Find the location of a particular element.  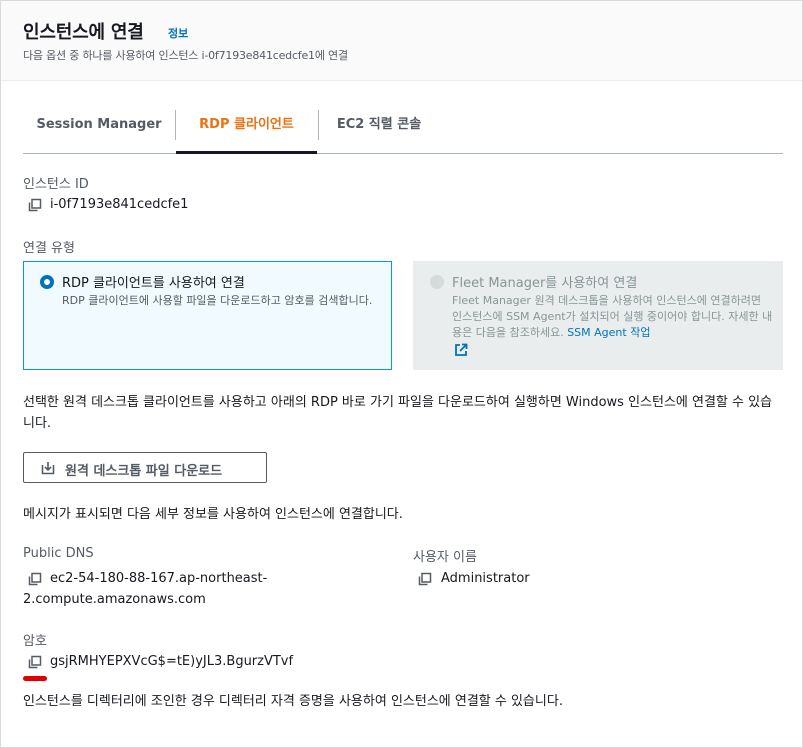

download-icon is located at coordinates (48, 468).